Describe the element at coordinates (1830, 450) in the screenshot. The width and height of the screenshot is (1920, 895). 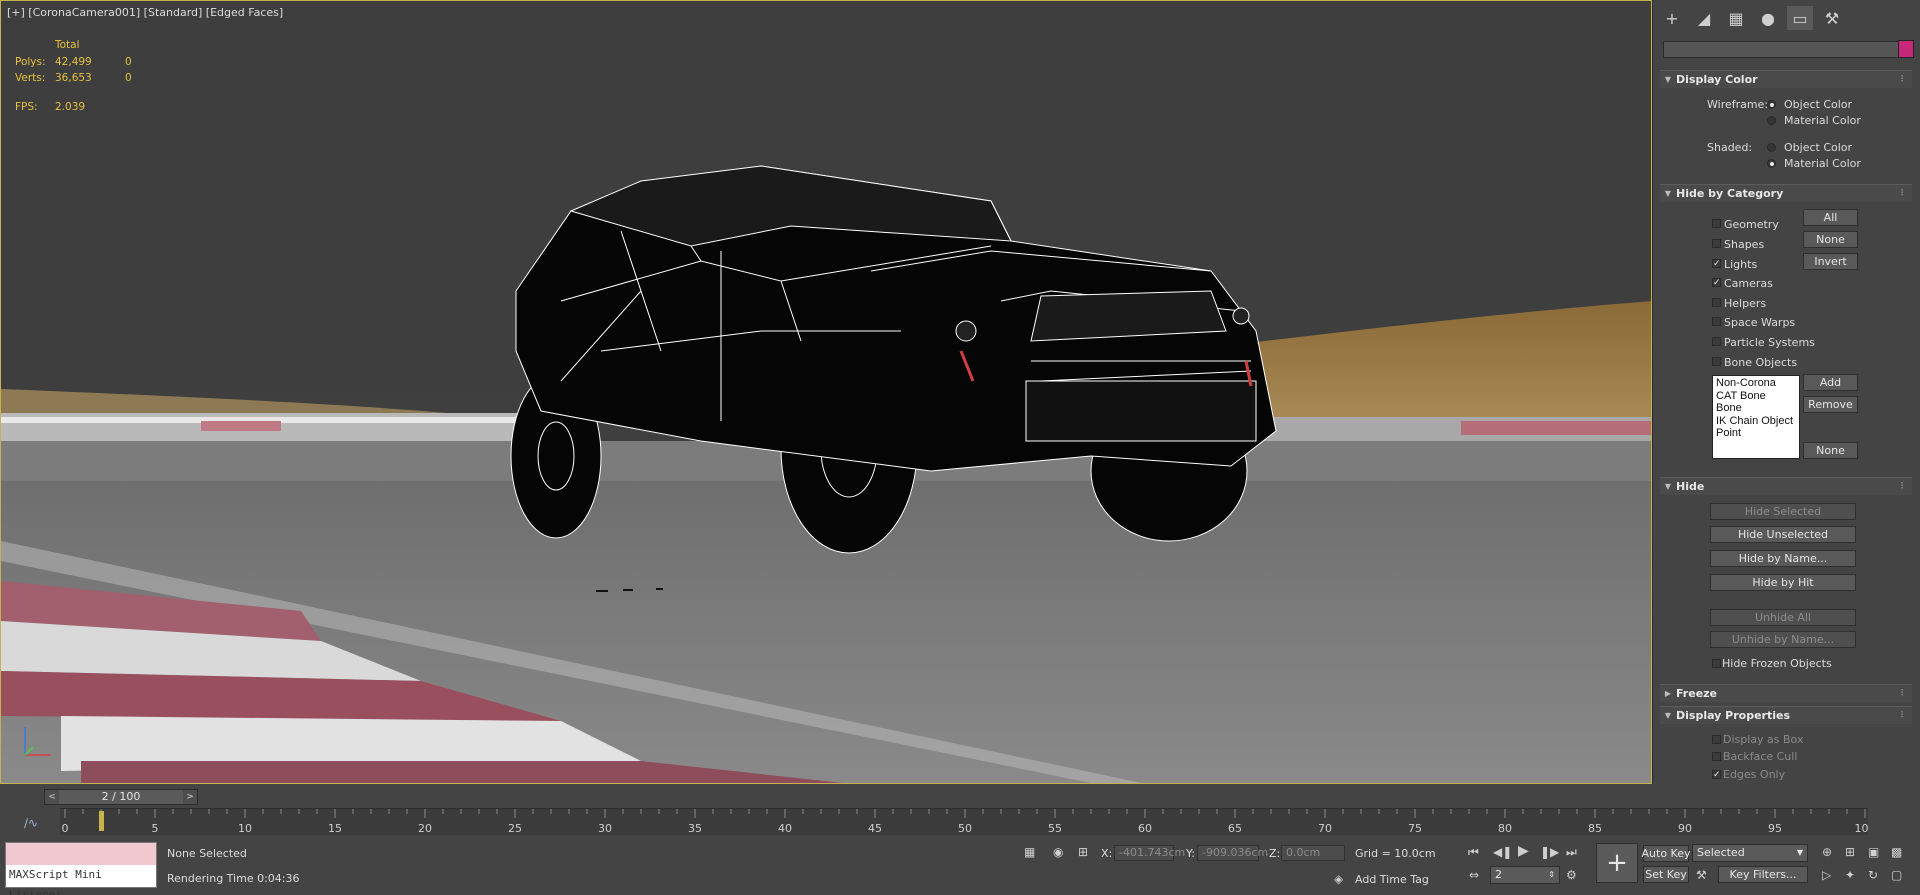
I see `category-list-none-button: None` at that location.